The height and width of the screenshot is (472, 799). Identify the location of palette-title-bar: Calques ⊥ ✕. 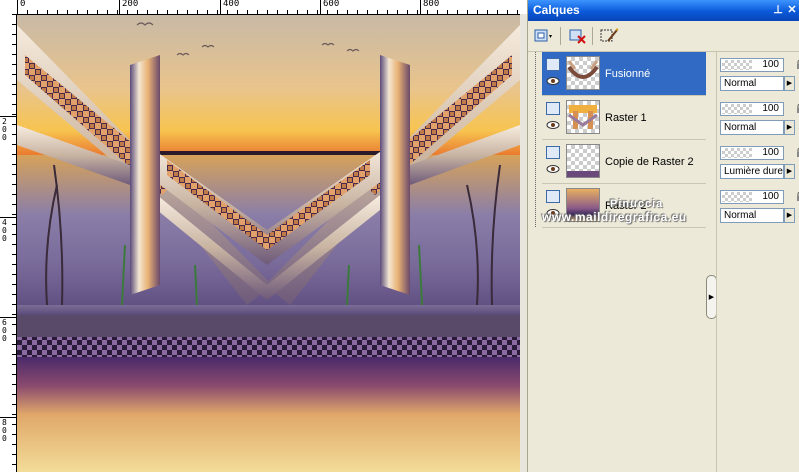
(663, 10).